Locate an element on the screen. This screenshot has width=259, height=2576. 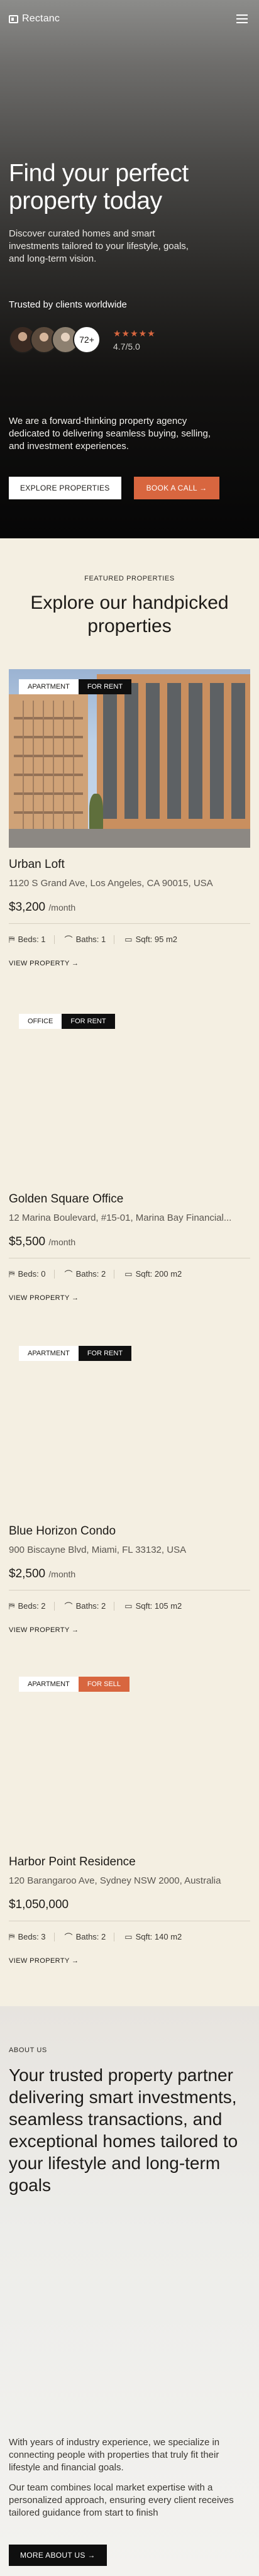
property-price: $5,500 /month is located at coordinates (43, 1241).